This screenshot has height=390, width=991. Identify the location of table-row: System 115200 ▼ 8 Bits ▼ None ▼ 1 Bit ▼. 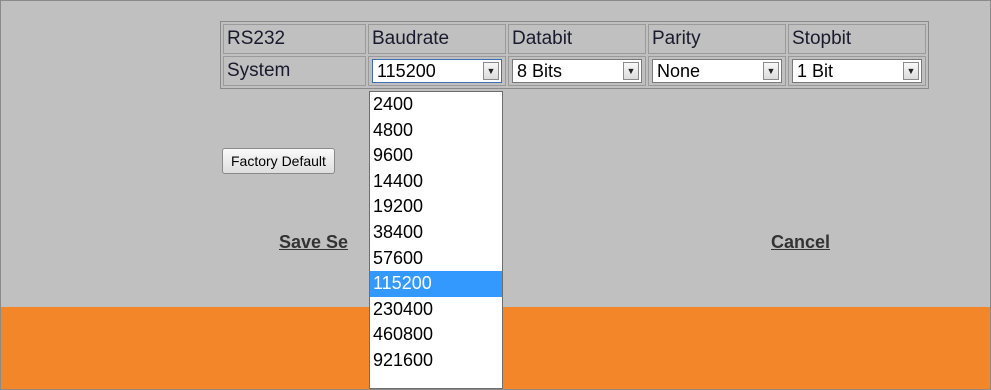
(574, 71).